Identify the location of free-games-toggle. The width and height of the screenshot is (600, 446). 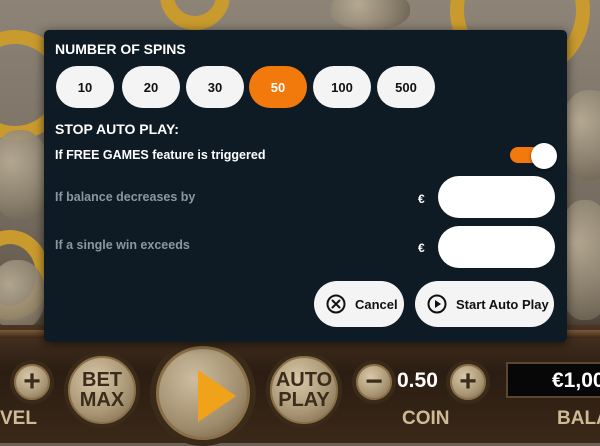
(533, 156).